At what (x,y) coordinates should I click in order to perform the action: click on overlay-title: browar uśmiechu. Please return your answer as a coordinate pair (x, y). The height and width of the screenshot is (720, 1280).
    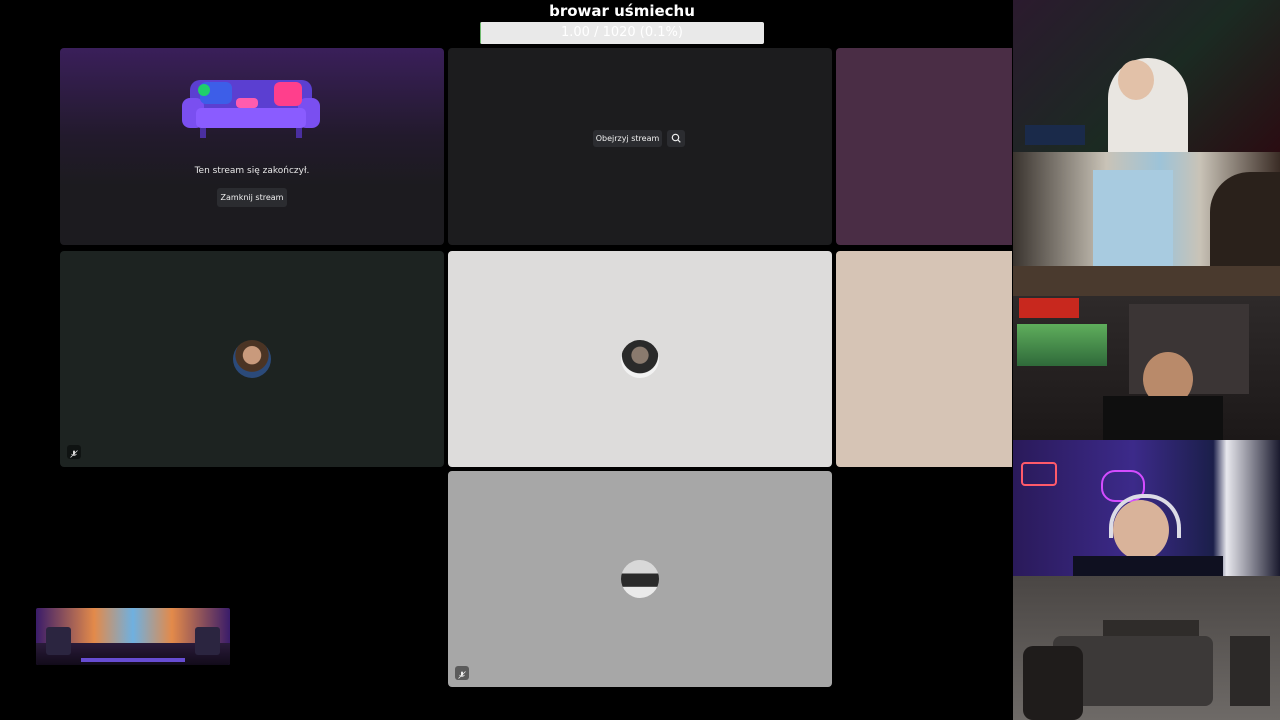
    Looking at the image, I should click on (622, 11).